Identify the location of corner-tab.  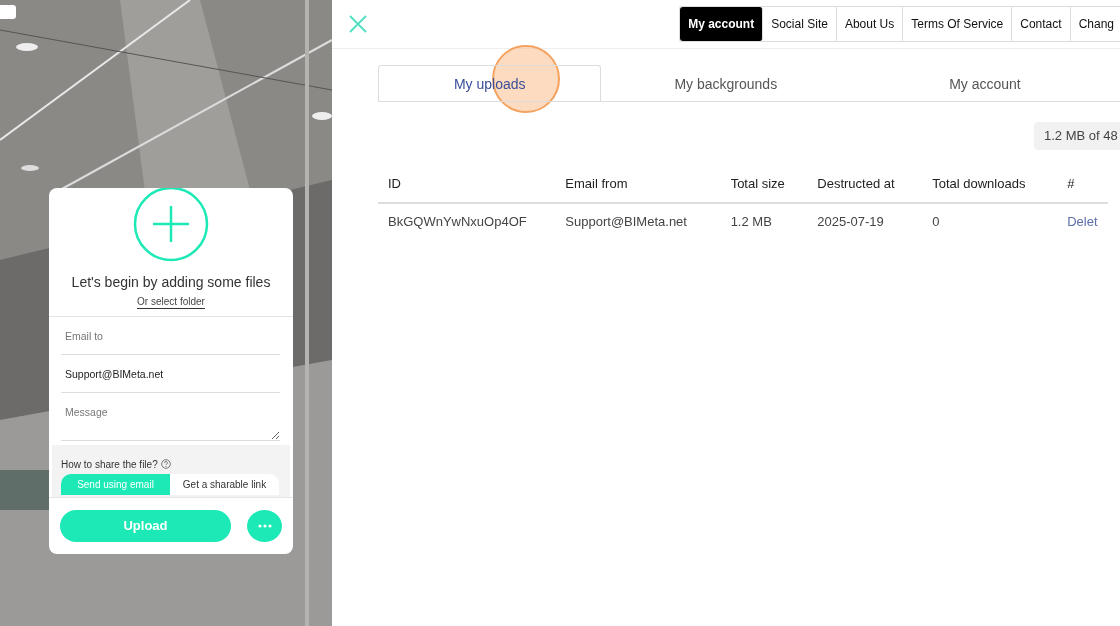
(8, 12).